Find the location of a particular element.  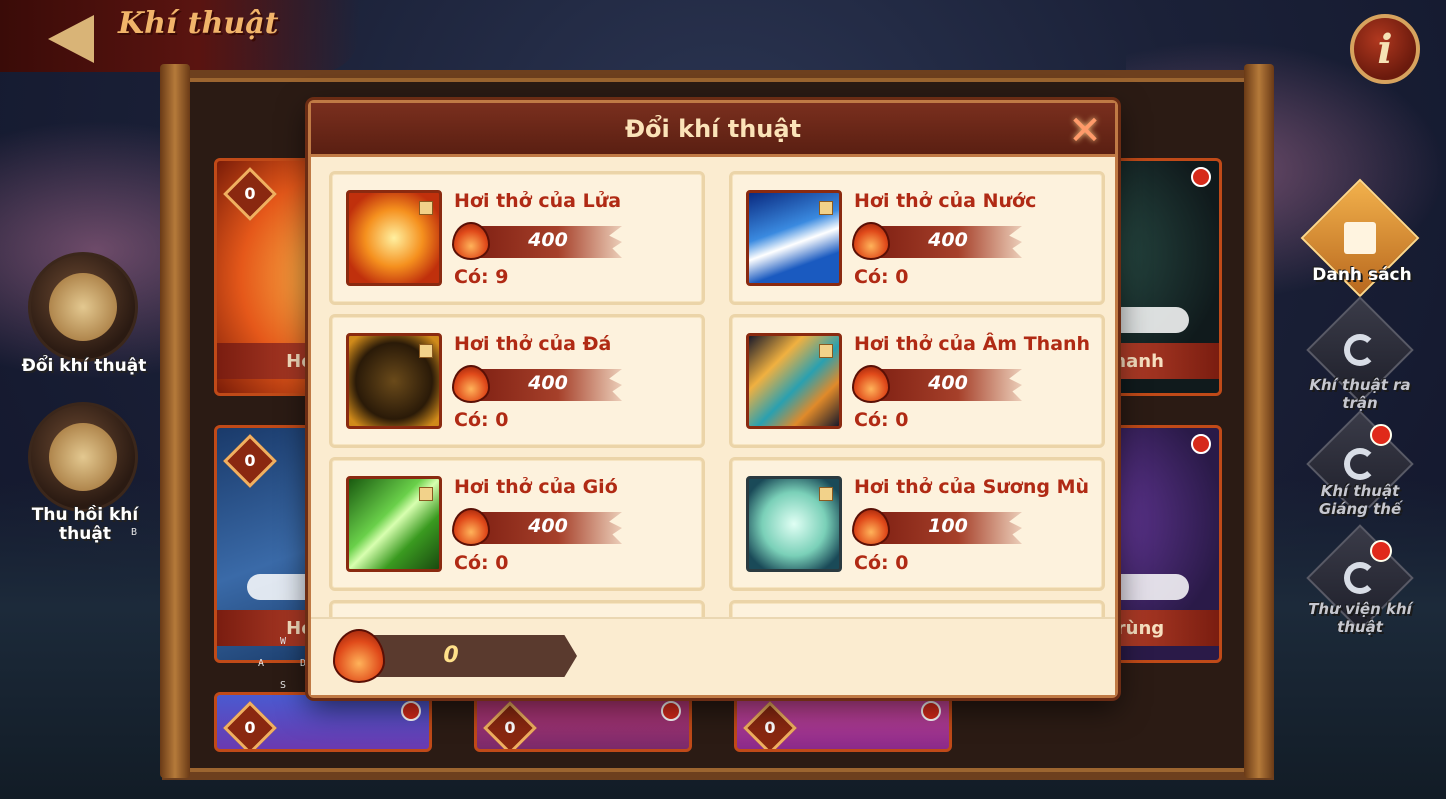

library-tab-label: Thư viện khí thuật is located at coordinates (1360, 618).